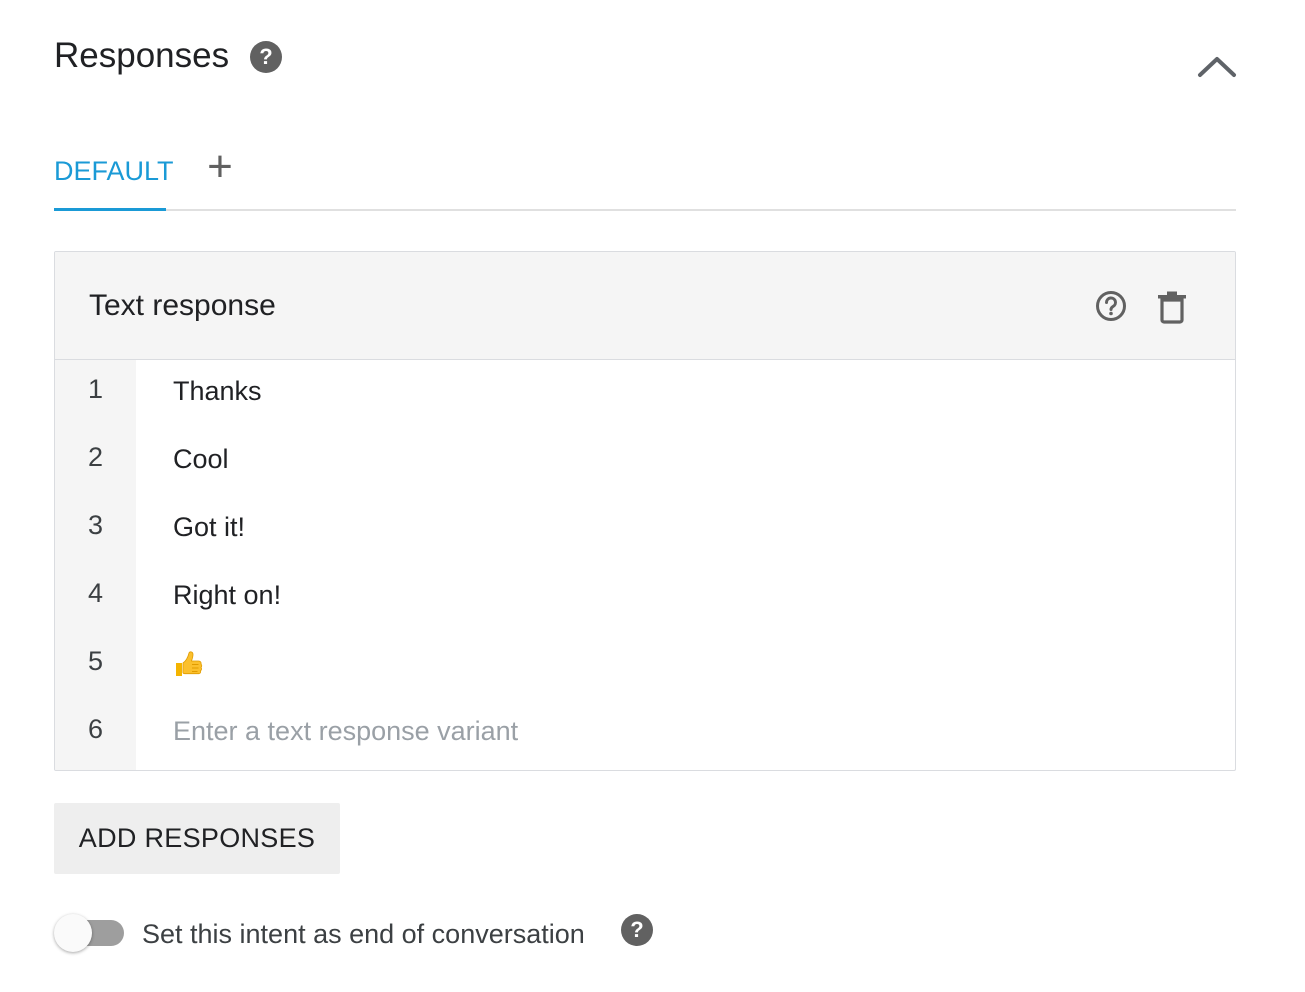 The width and height of the screenshot is (1305, 992). I want to click on response-text: Cool, so click(201, 459).